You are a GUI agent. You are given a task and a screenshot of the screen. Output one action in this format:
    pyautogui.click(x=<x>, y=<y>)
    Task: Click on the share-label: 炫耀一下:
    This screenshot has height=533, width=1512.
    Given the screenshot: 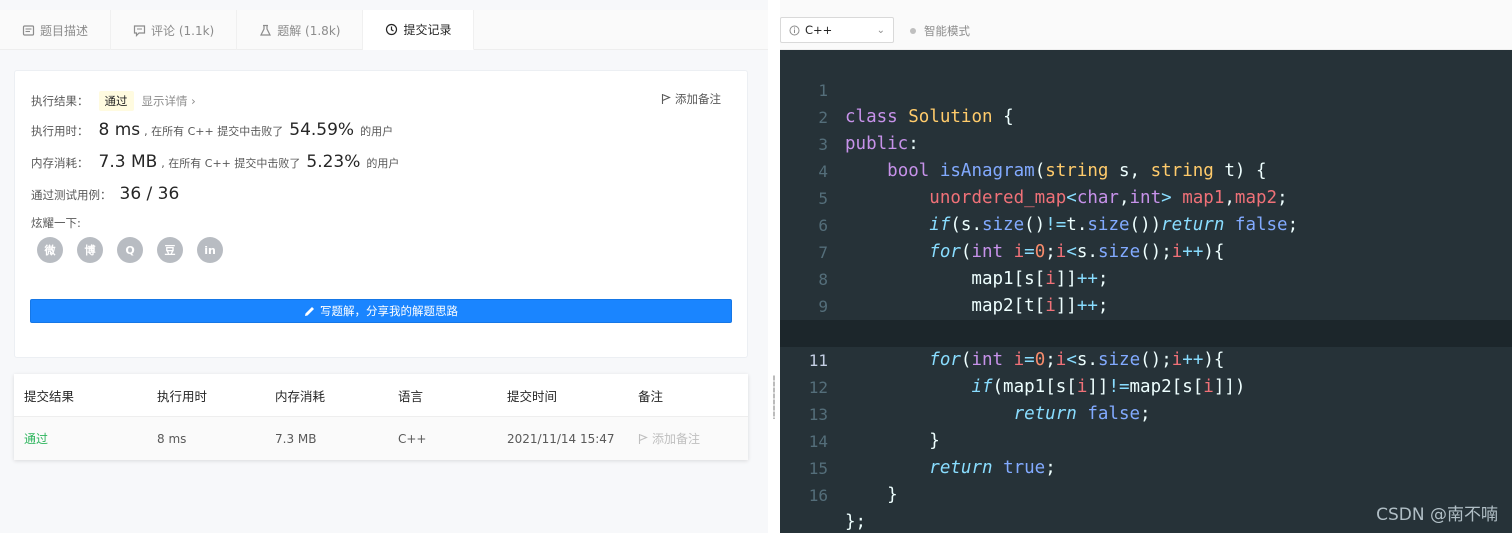 What is the action you would take?
    pyautogui.click(x=56, y=223)
    